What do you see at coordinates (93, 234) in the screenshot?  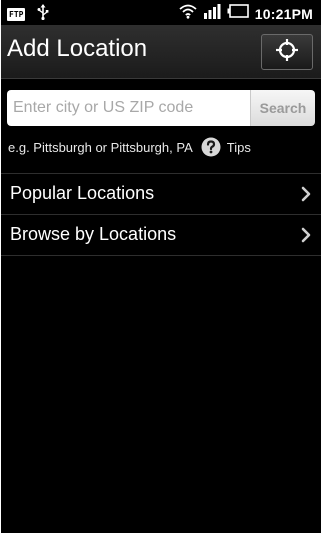 I see `list-item-label: Browse by Locations` at bounding box center [93, 234].